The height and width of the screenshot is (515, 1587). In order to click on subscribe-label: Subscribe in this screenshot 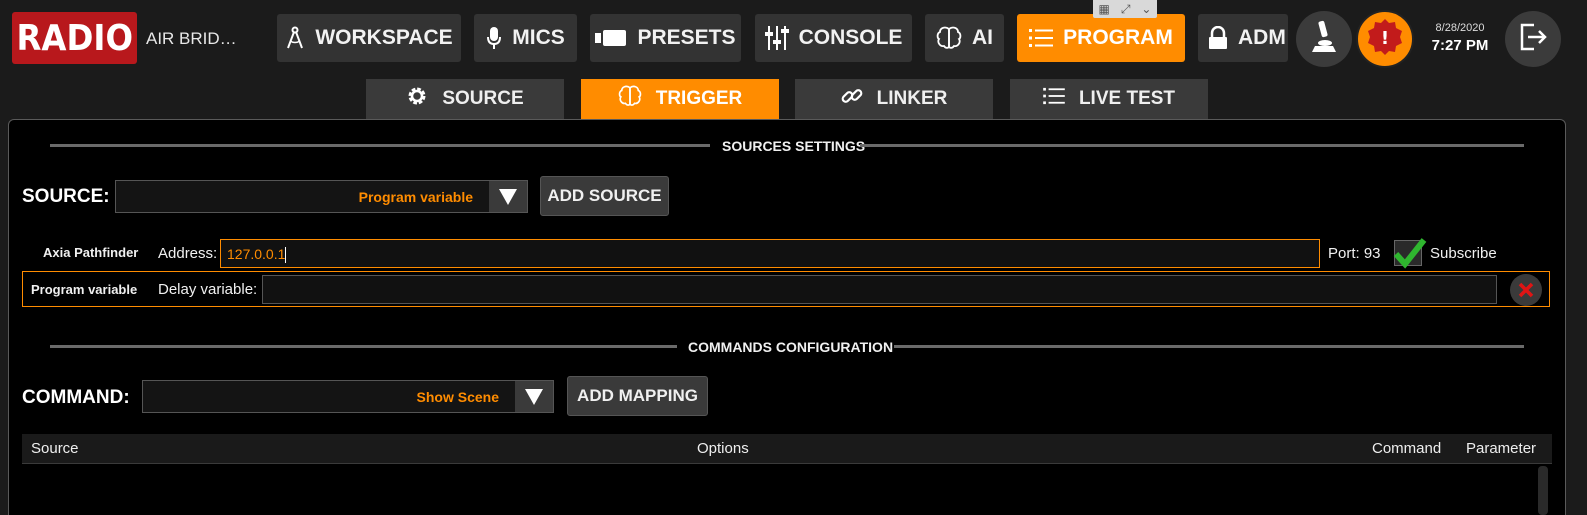, I will do `click(1463, 253)`.